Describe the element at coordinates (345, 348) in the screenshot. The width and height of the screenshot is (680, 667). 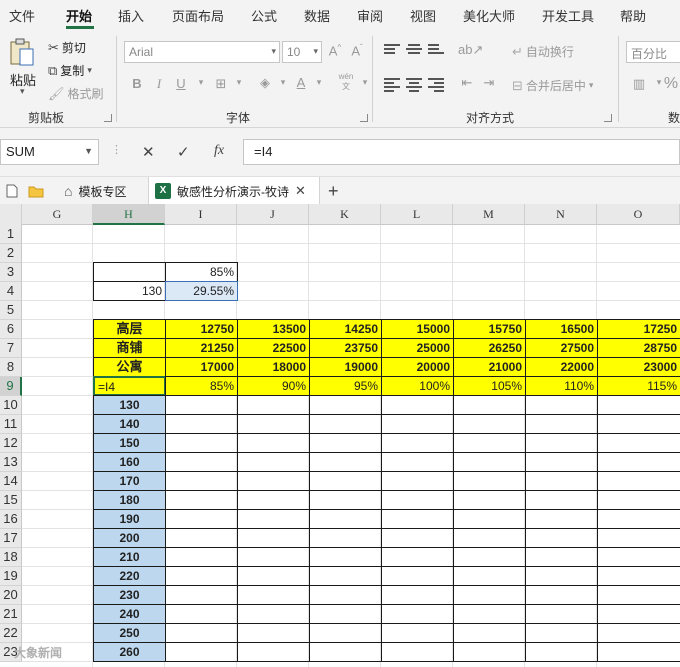
I see `cell-K7: 23750` at that location.